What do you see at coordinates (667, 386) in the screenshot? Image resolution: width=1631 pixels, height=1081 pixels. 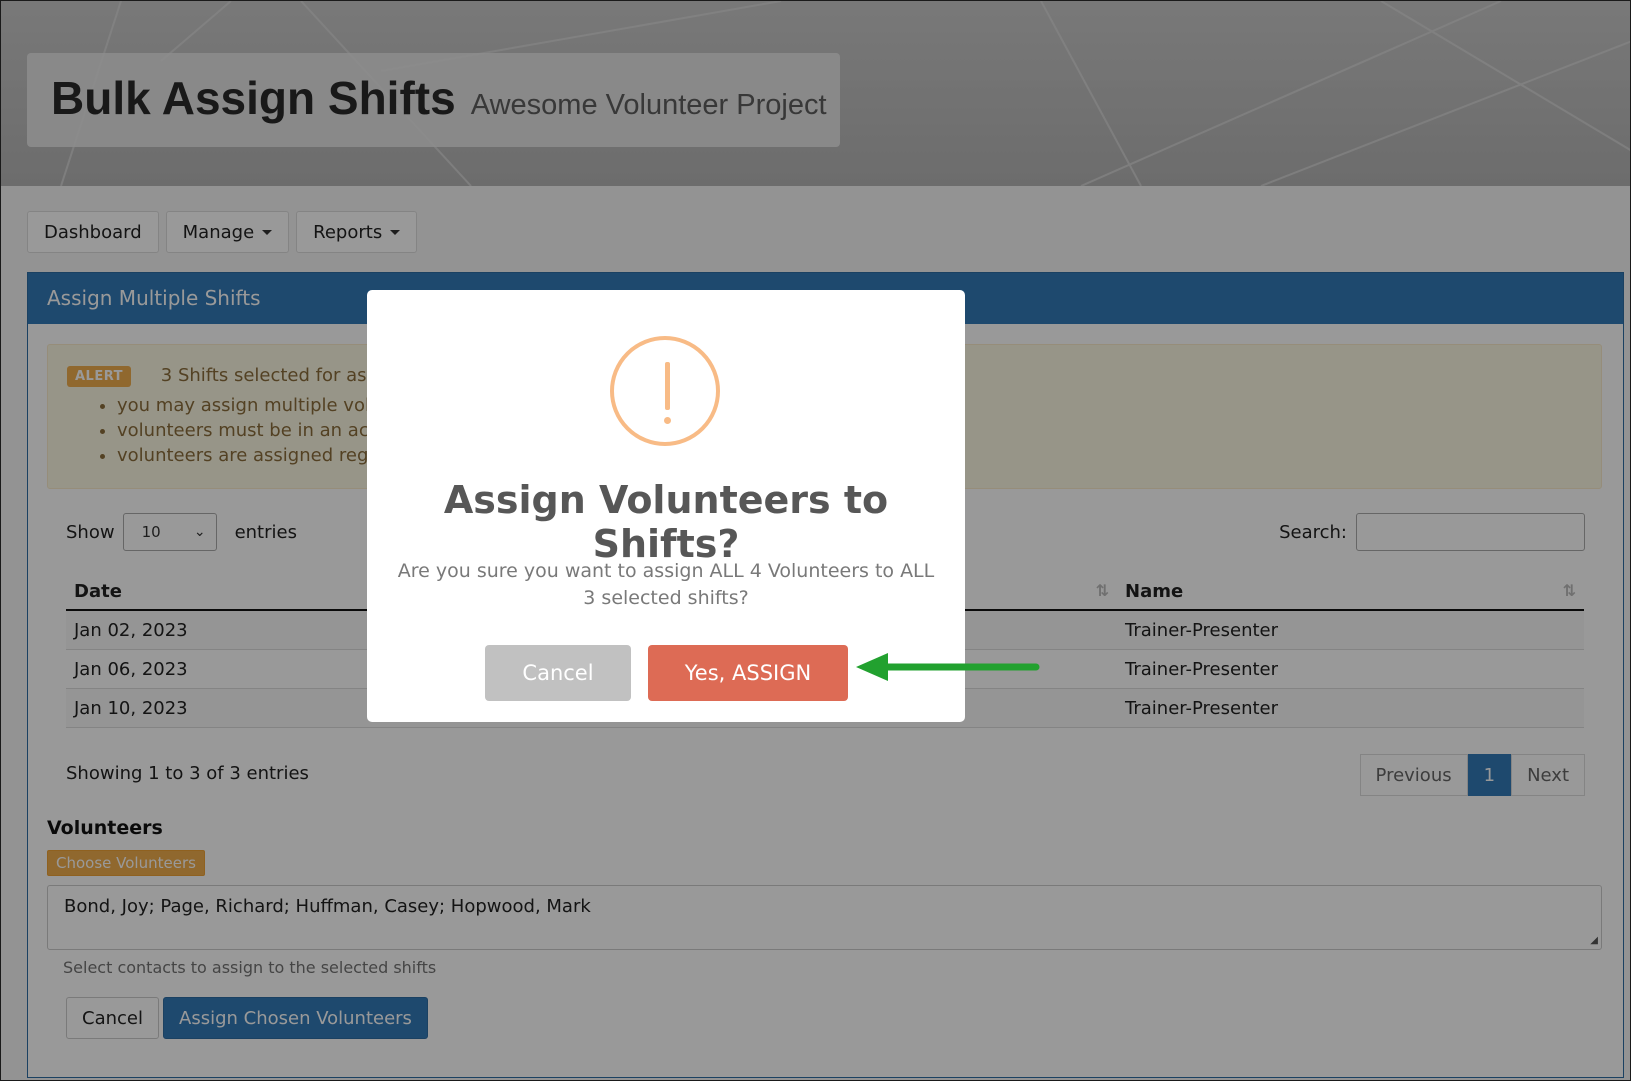 I see `warning-icon-bar` at bounding box center [667, 386].